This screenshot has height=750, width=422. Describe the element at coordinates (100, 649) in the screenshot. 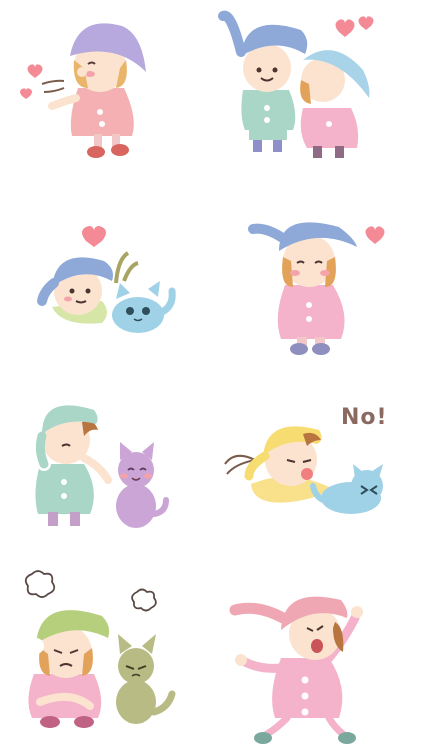

I see `angry-girl-with-cat-illustration` at that location.